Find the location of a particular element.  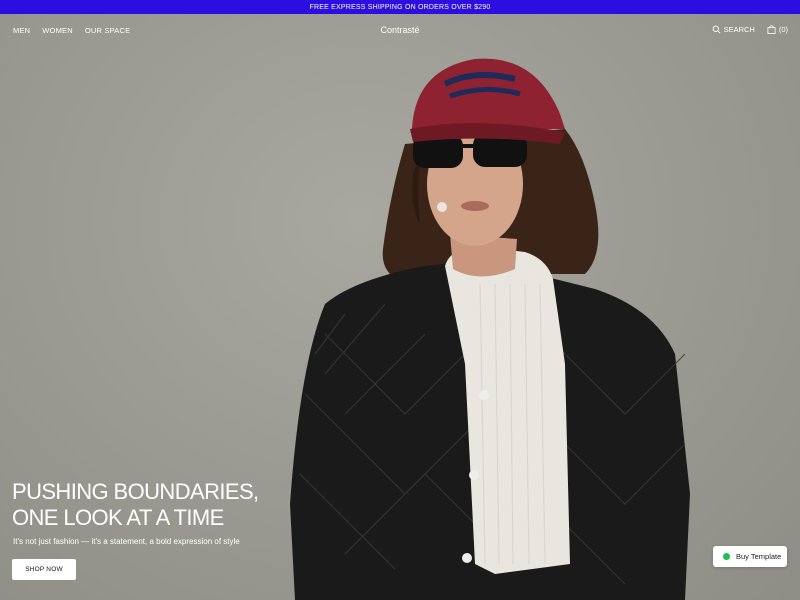

cart-count: (0) is located at coordinates (783, 29).